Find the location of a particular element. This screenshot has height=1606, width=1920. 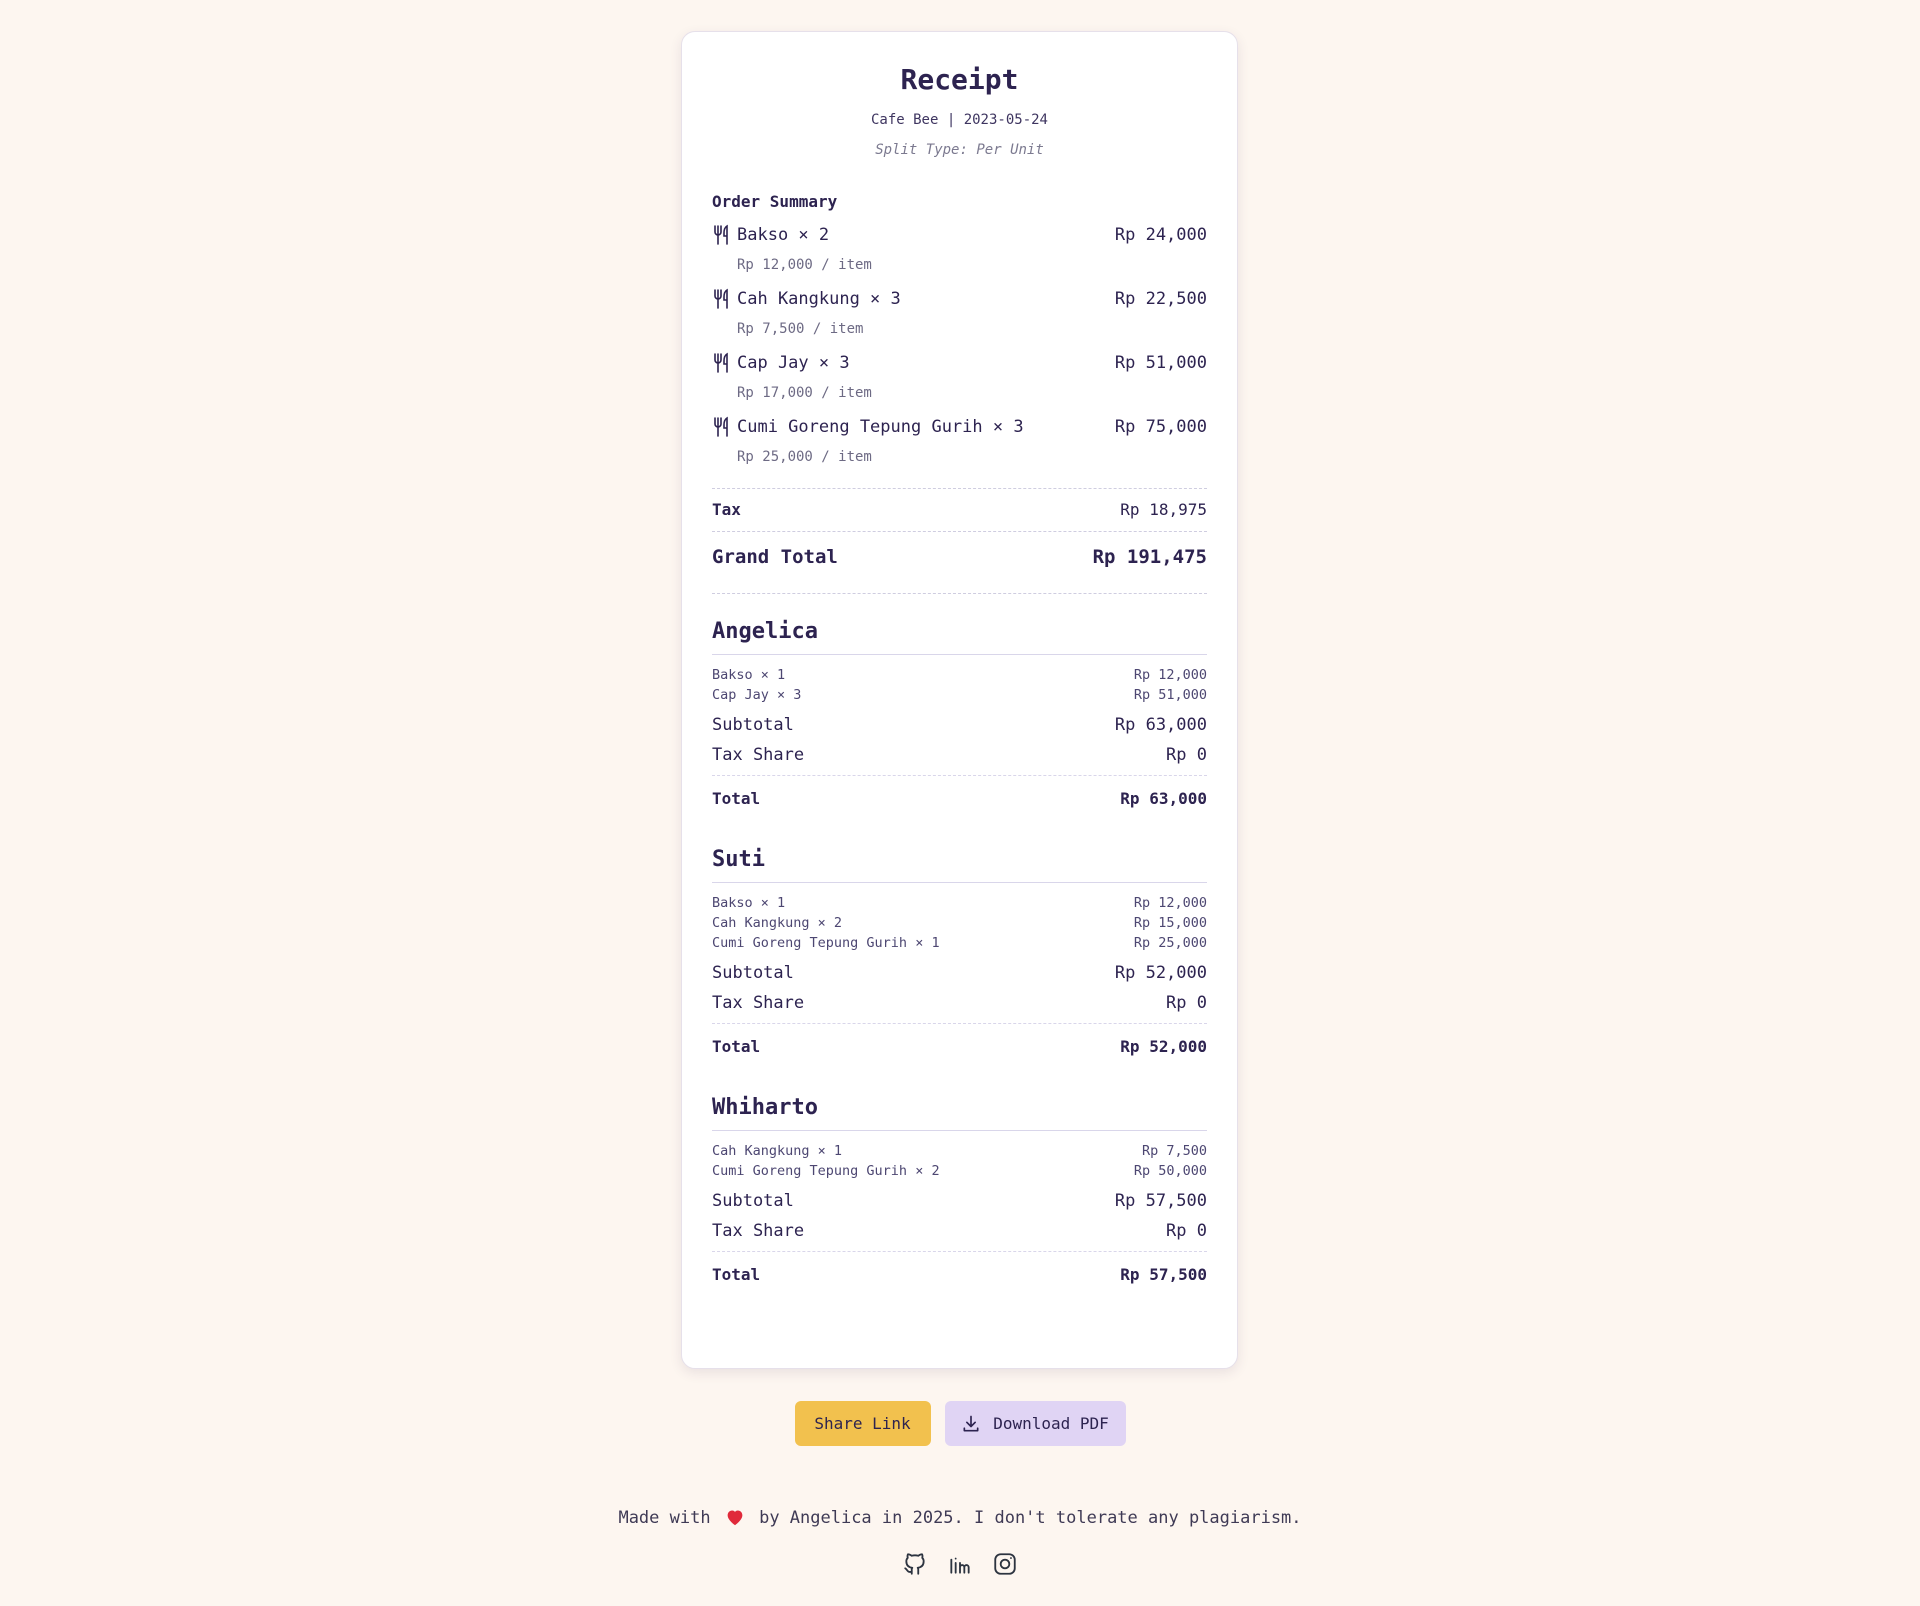

person-item-amount: Rp 25,000 is located at coordinates (1170, 943).